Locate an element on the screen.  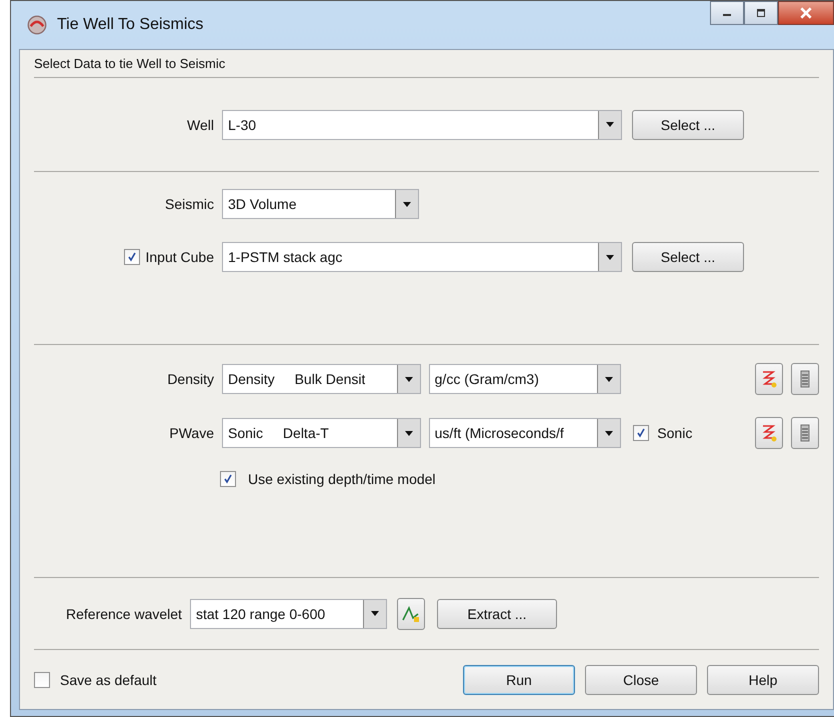
seismic-combo: 3D Volume is located at coordinates (320, 204).